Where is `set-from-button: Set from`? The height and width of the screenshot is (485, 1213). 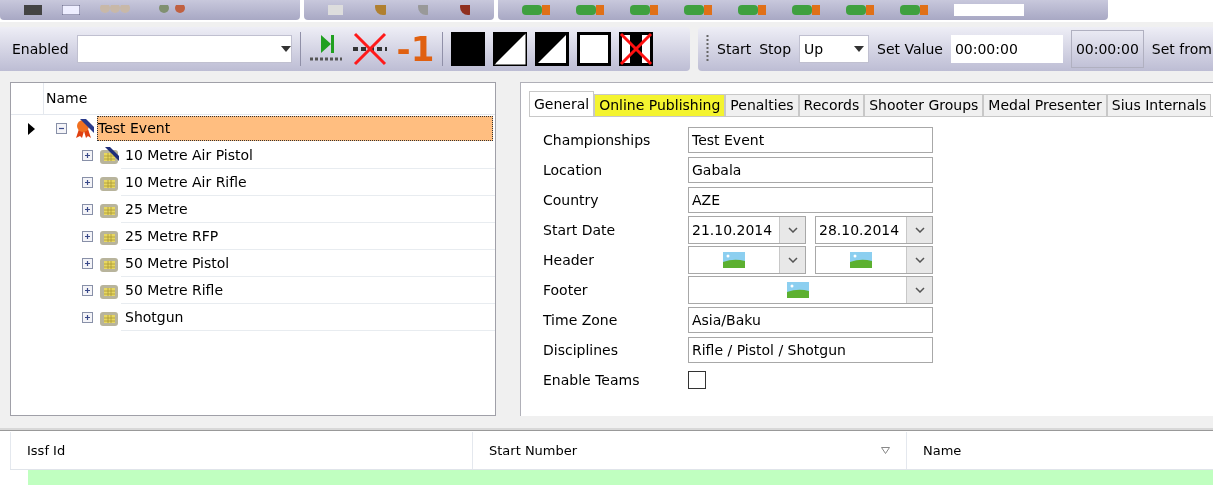
set-from-button: Set from is located at coordinates (1181, 49).